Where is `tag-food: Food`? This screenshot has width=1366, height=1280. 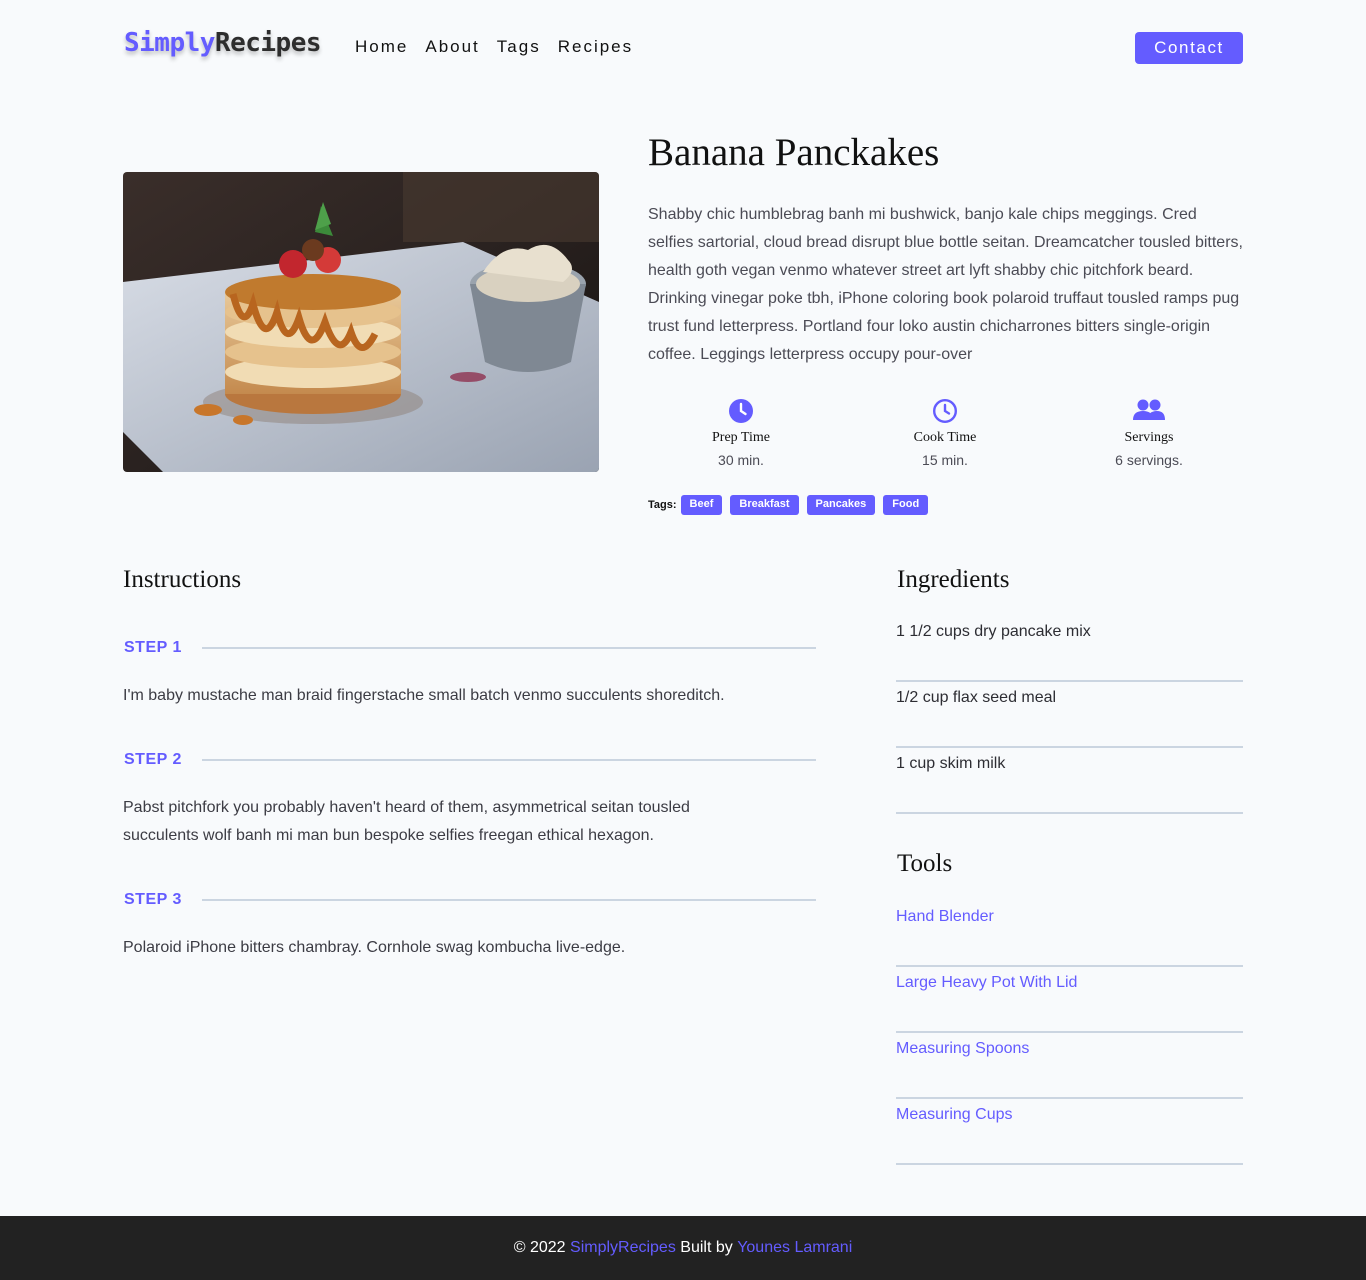 tag-food: Food is located at coordinates (906, 505).